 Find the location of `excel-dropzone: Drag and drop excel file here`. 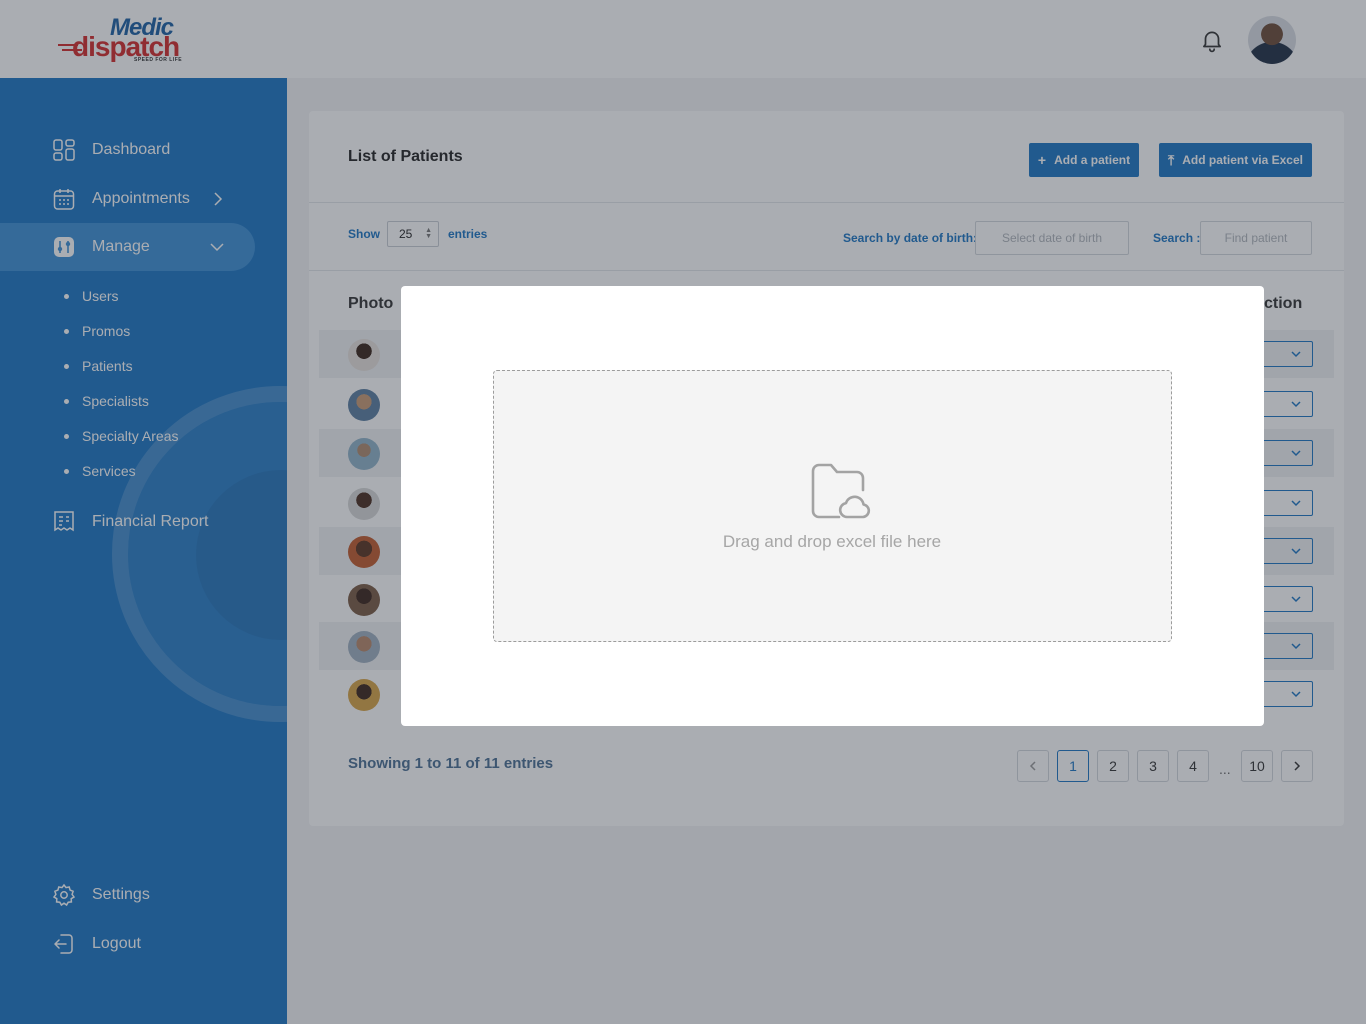

excel-dropzone: Drag and drop excel file here is located at coordinates (832, 506).